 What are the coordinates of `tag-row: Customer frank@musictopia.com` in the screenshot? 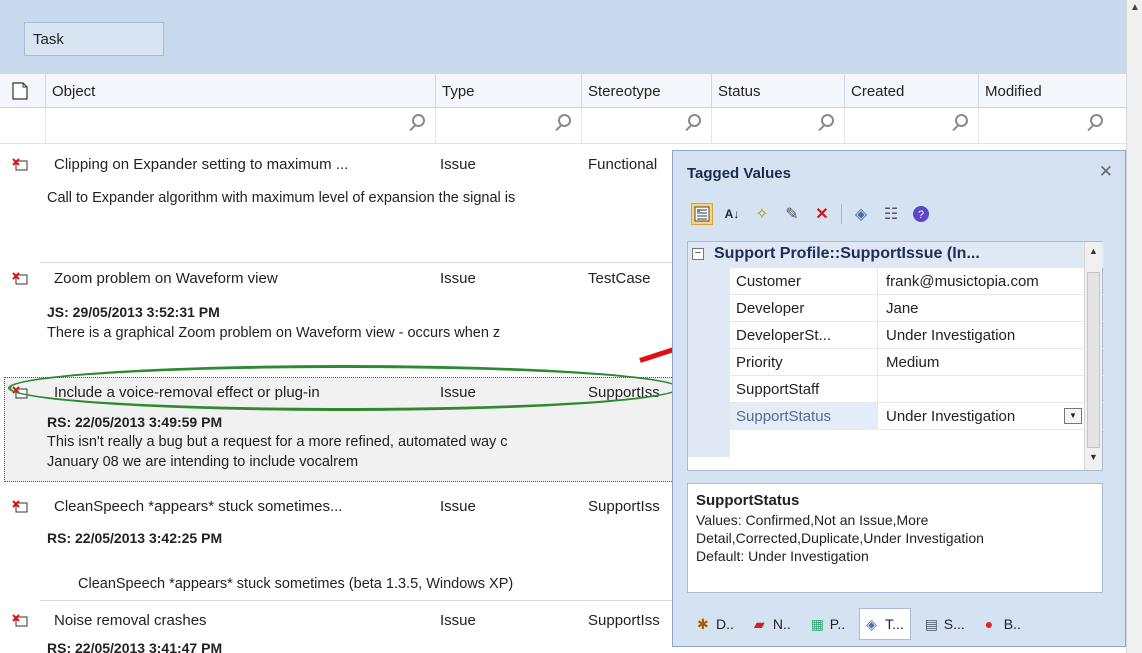 It's located at (896, 281).